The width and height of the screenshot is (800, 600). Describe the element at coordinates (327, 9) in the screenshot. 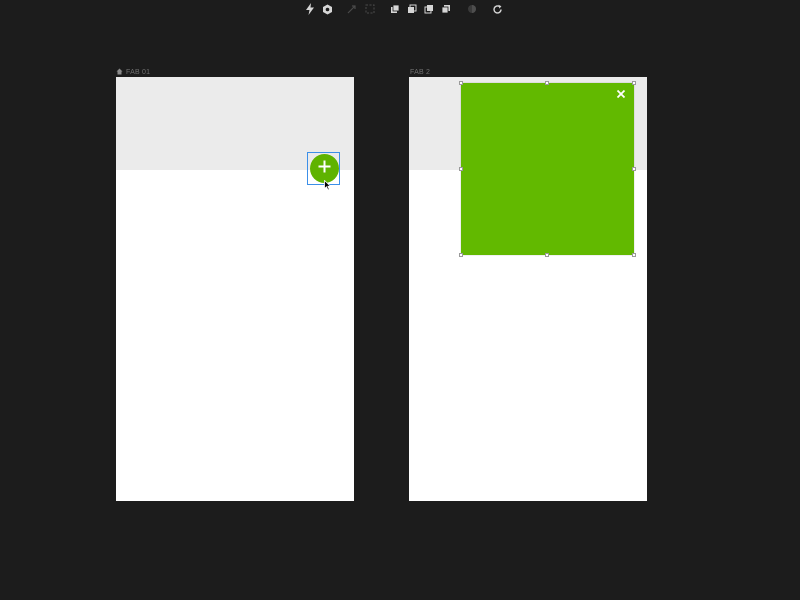

I see `settings-gear-icon` at that location.